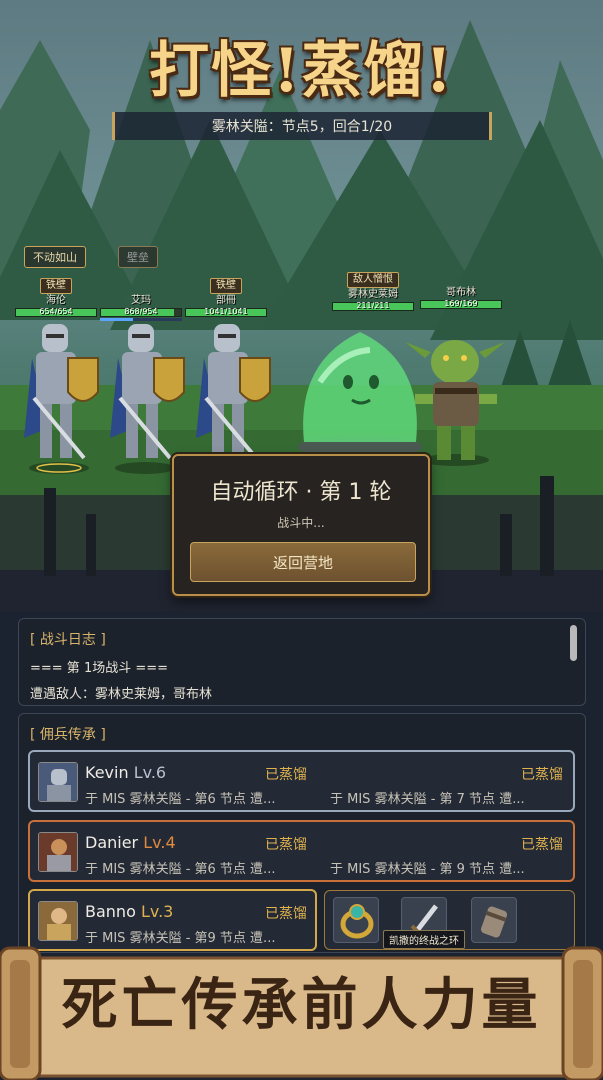 This screenshot has width=603, height=1080. What do you see at coordinates (373, 280) in the screenshot?
I see `enemy-badge: 敌人憎恨` at bounding box center [373, 280].